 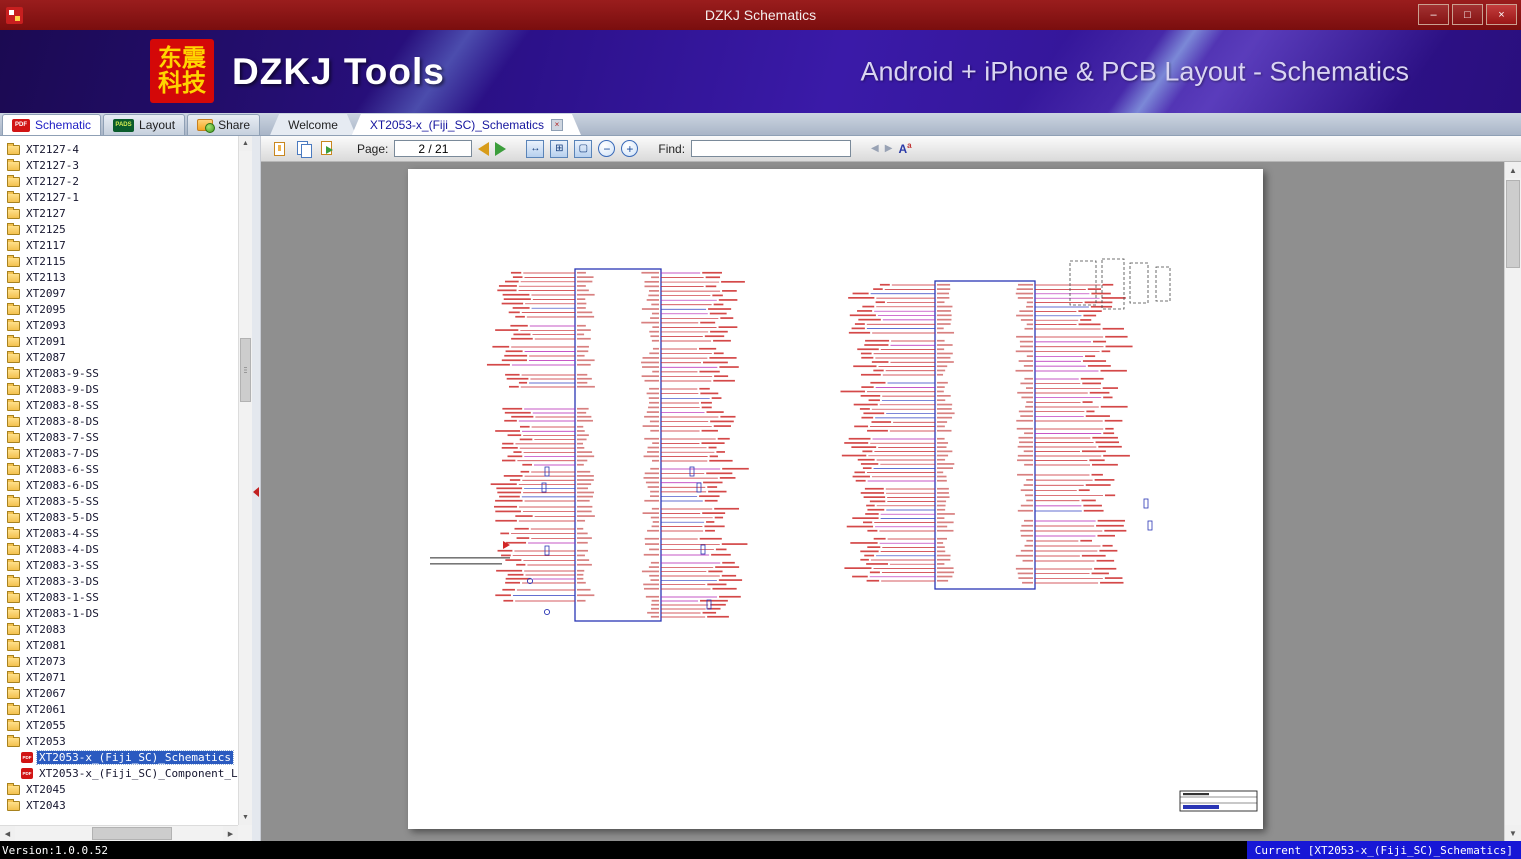 I want to click on tree-item: XT2045, so click(x=119, y=789).